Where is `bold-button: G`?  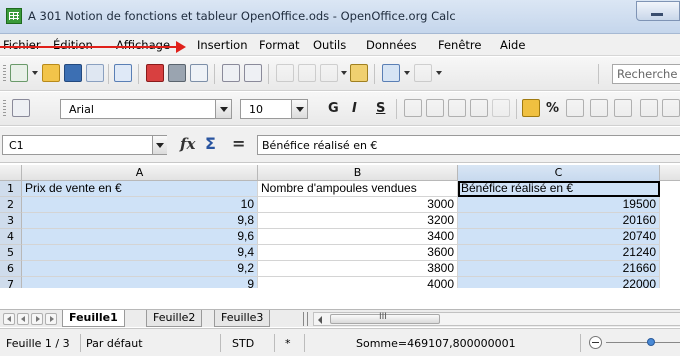
bold-button: G is located at coordinates (333, 108).